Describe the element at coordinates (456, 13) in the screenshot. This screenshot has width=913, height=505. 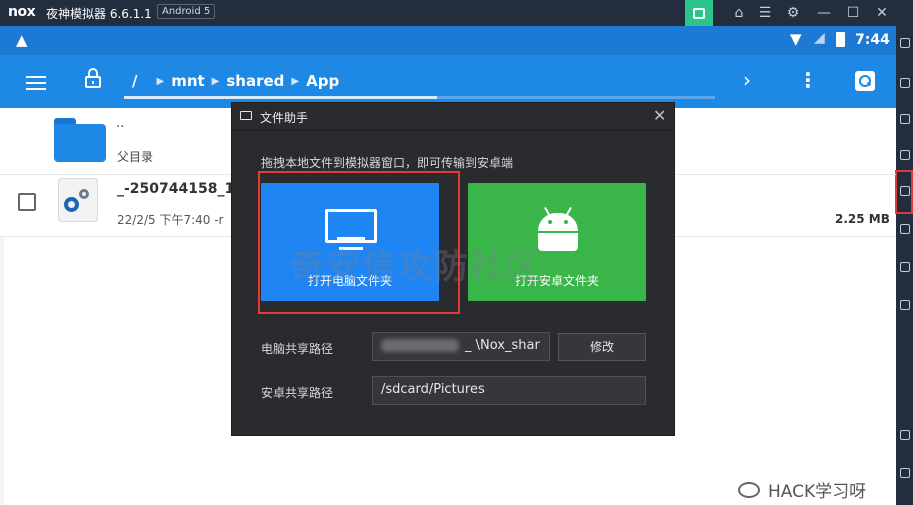
I see `emulator-titlebar: nox 夜神模拟器 6.6.1.1 Android 5 ⌂ ☰ ⚙ — ☐ ✕` at that location.